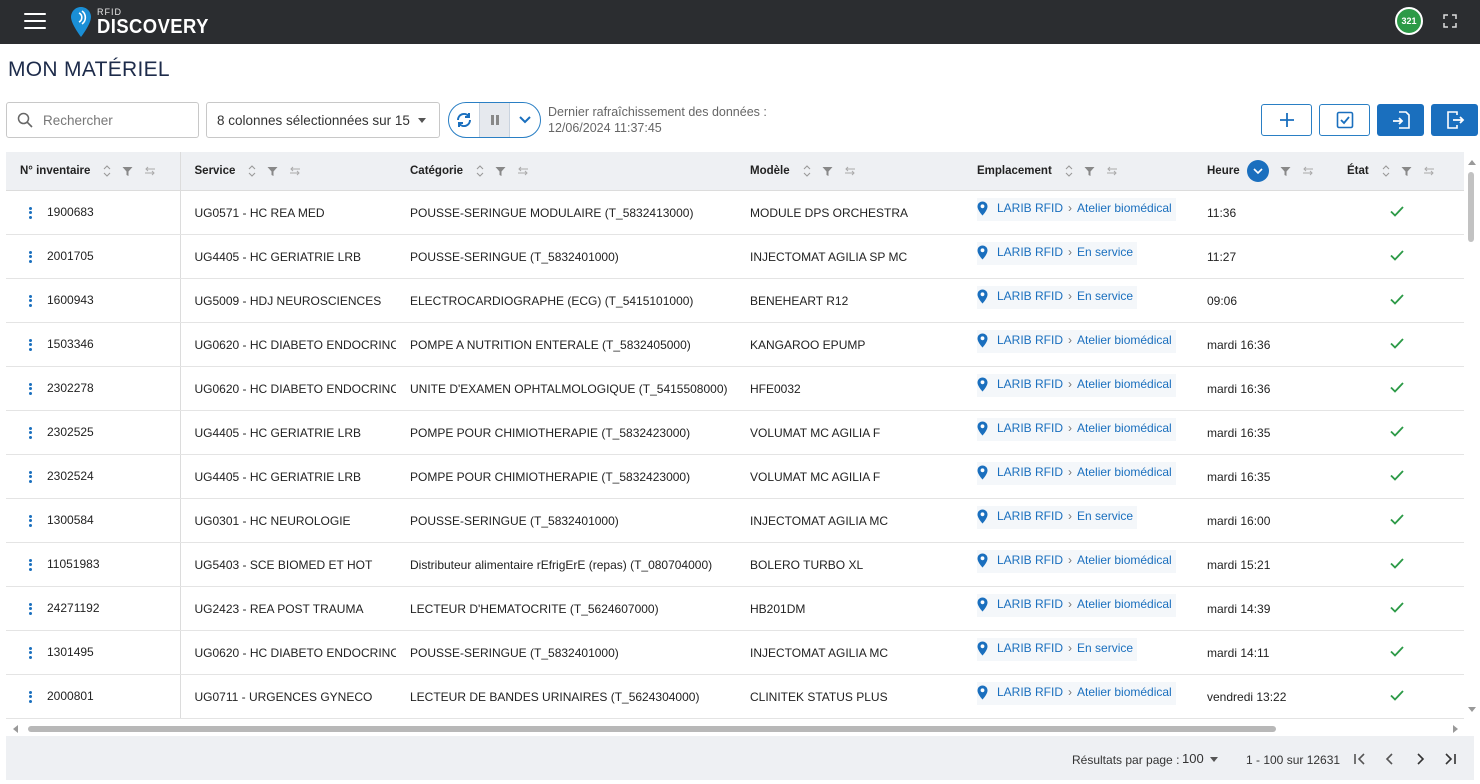  I want to click on column-selector: 8 colonnes sélectionnées sur 15, so click(323, 120).